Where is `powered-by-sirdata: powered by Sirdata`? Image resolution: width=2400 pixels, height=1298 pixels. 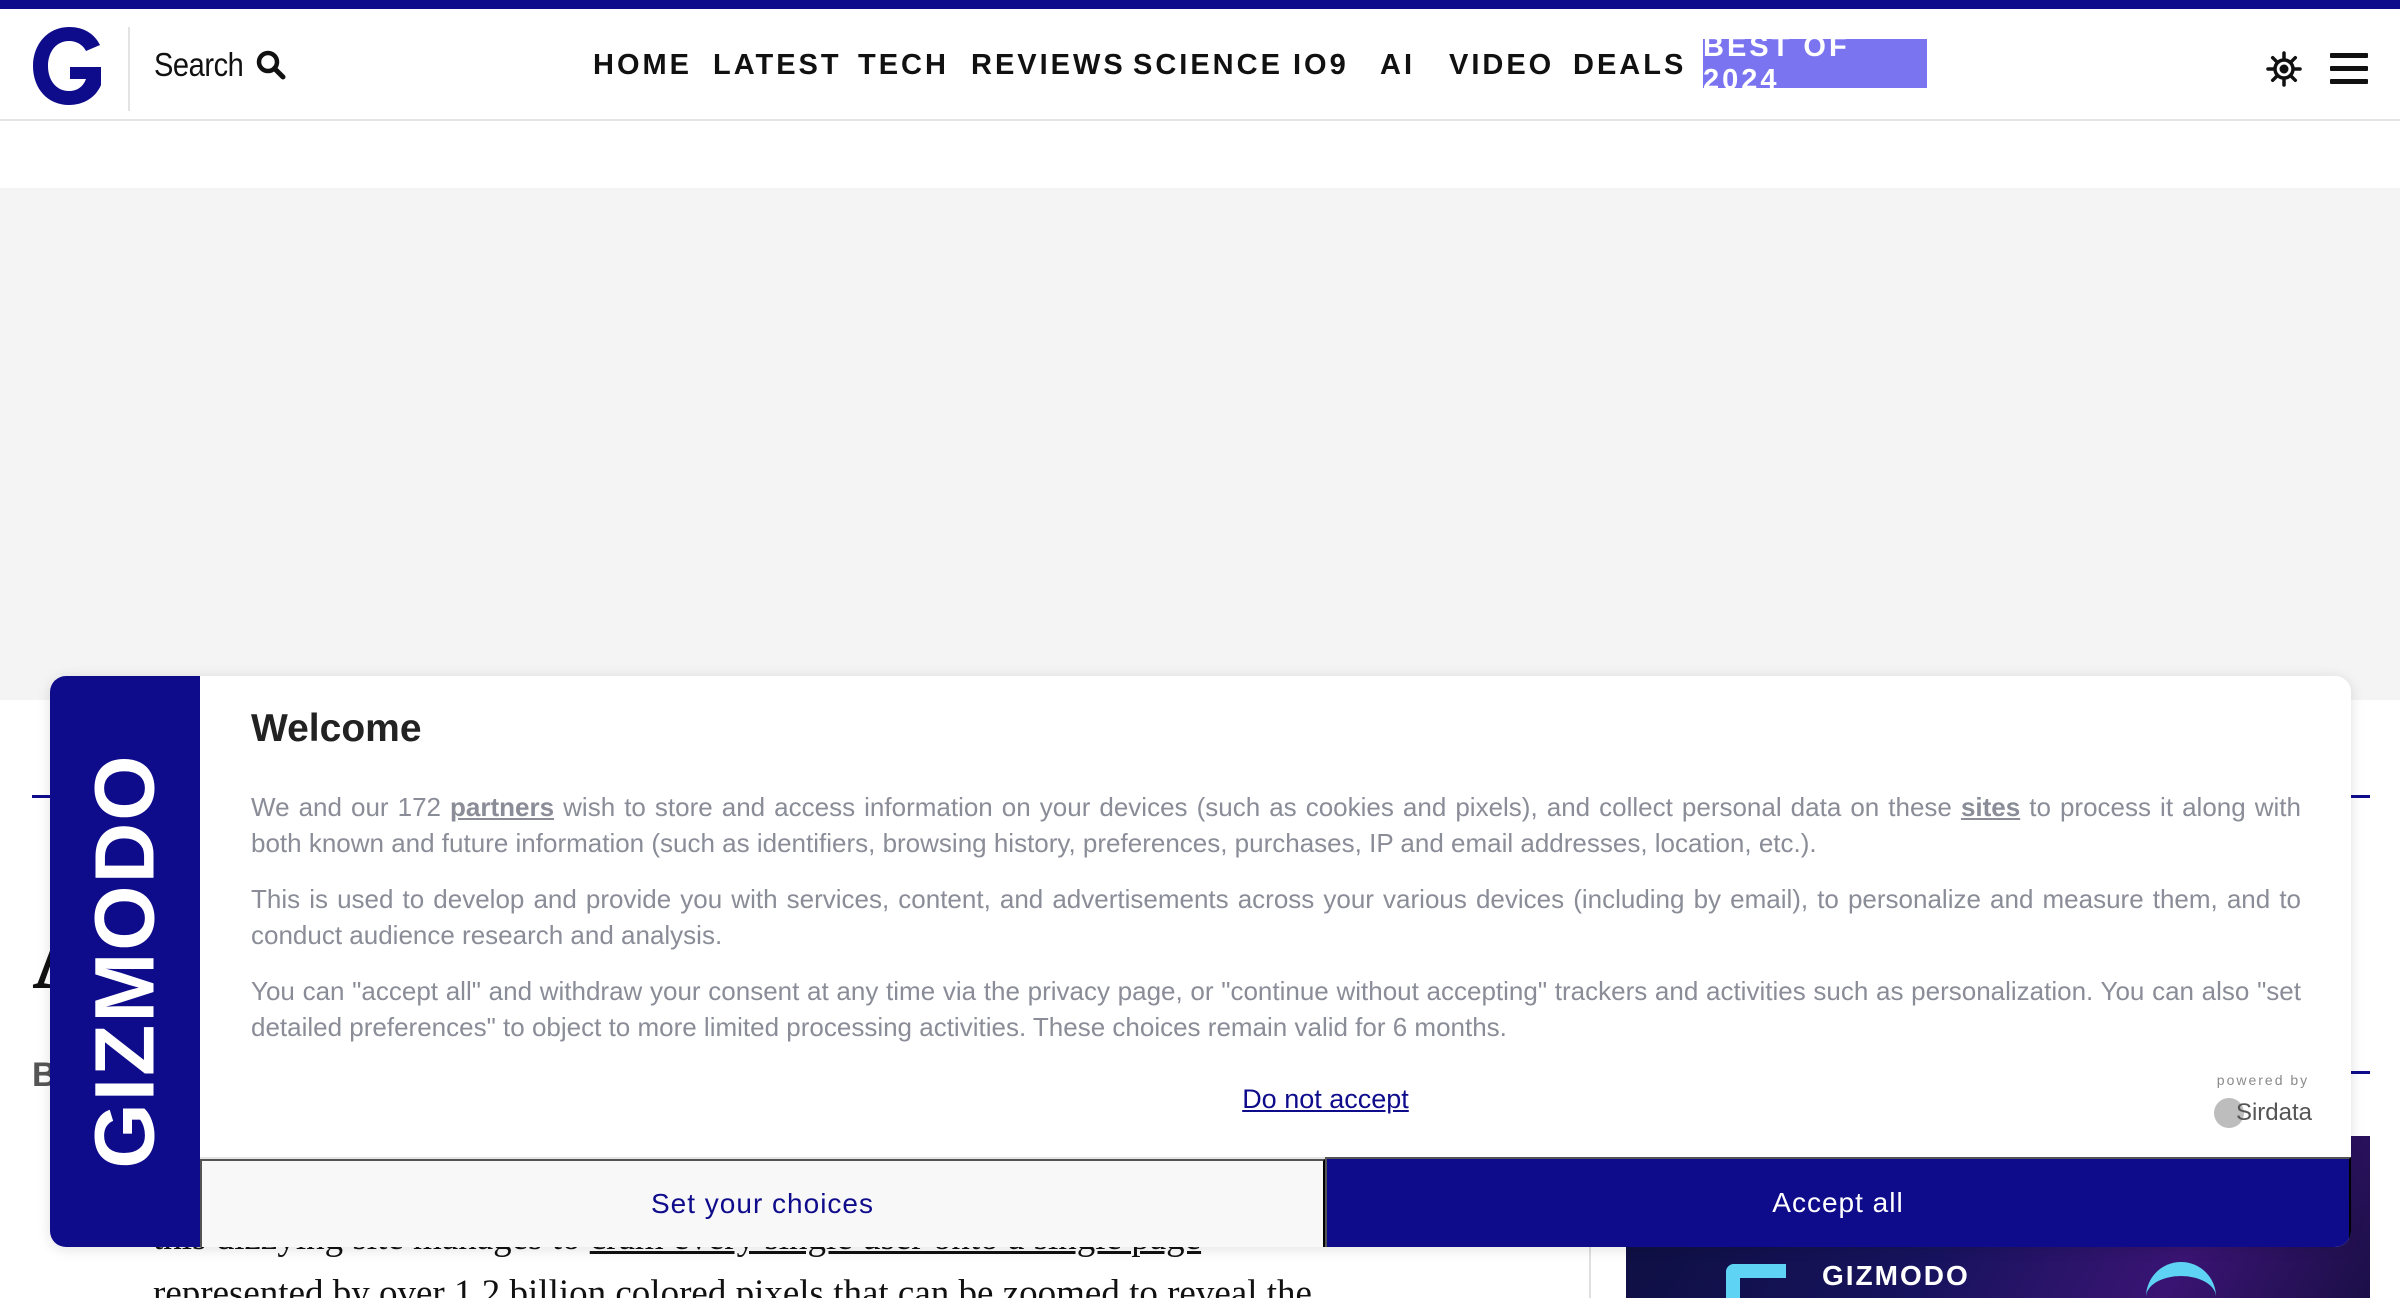 powered-by-sirdata: powered by Sirdata is located at coordinates (2263, 1101).